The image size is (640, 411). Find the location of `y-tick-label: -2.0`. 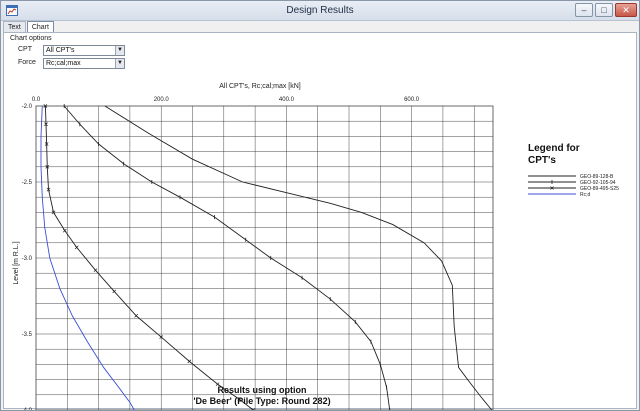

y-tick-label: -2.0 is located at coordinates (27, 107).